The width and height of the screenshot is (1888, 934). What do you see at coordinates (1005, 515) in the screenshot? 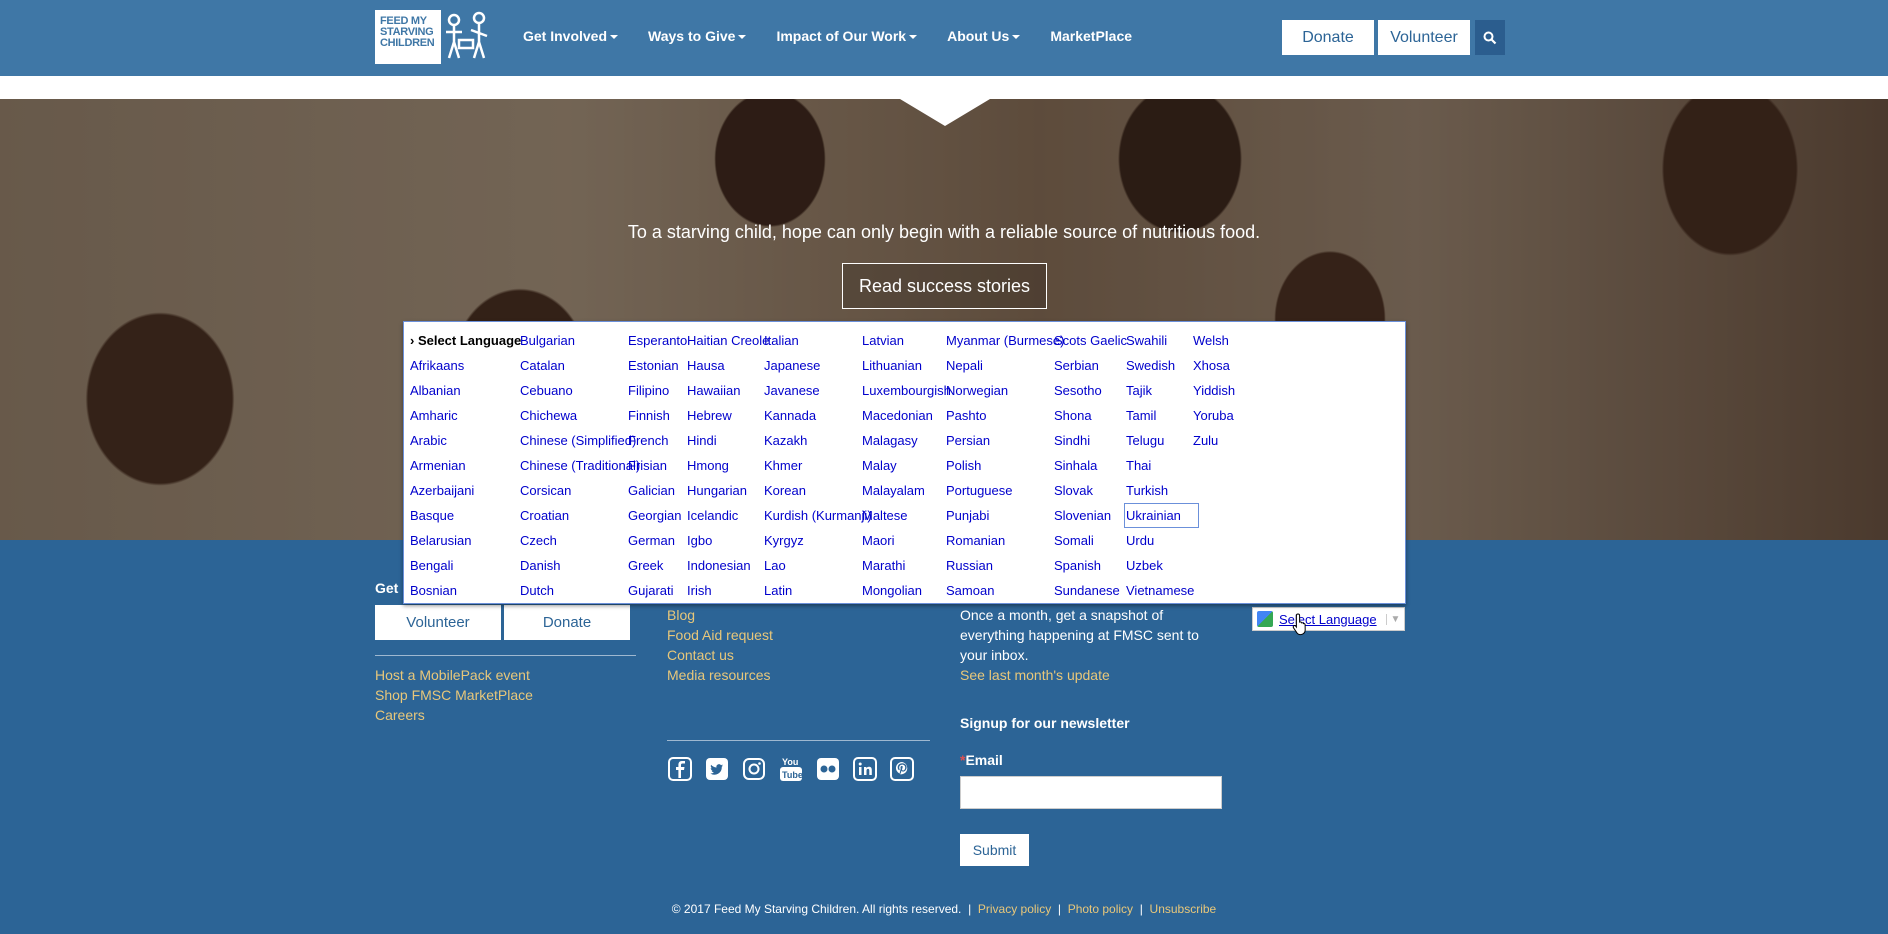
I see `language-option: Punjabi` at bounding box center [1005, 515].